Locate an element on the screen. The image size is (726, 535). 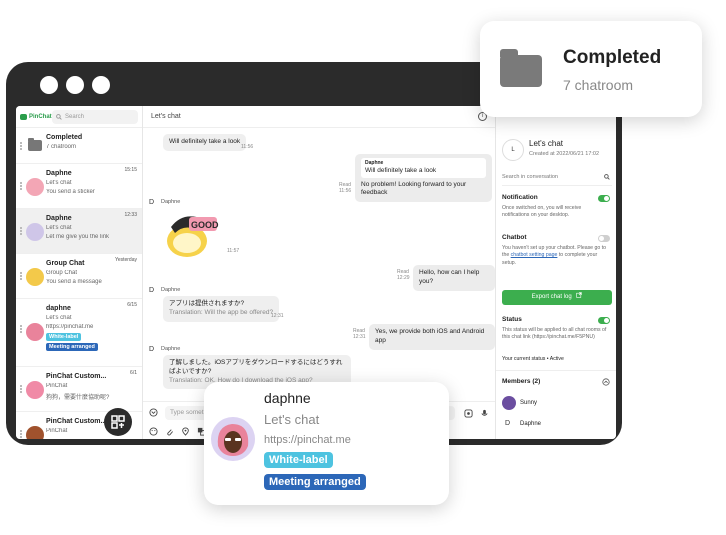
chatbot-toggle is located at coordinates (604, 238).